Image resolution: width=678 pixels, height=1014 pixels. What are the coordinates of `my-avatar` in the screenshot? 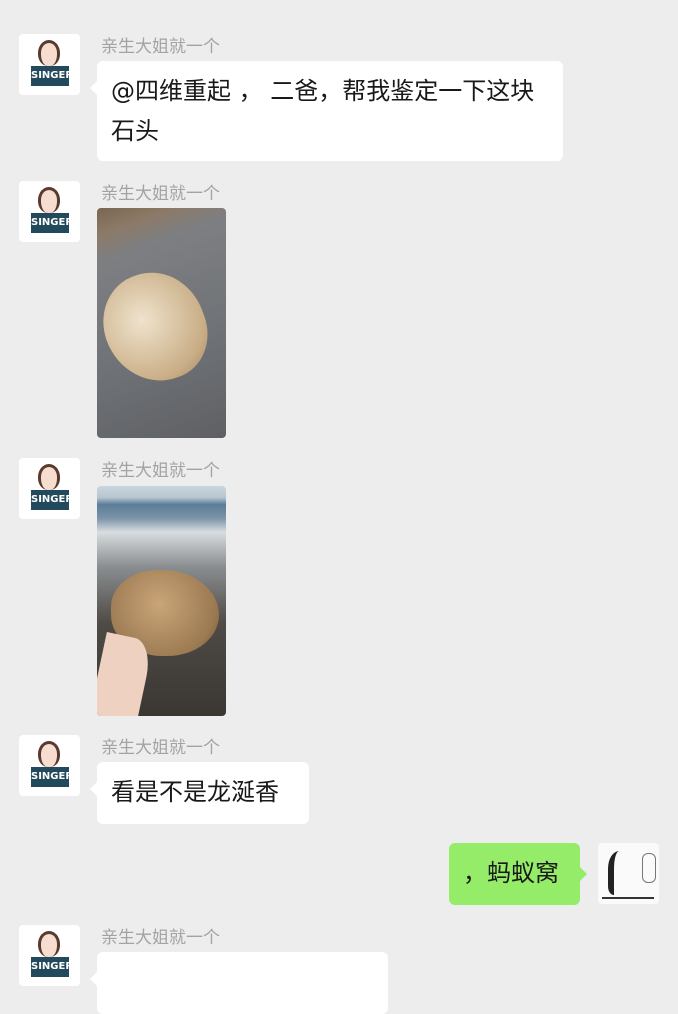 It's located at (628, 873).